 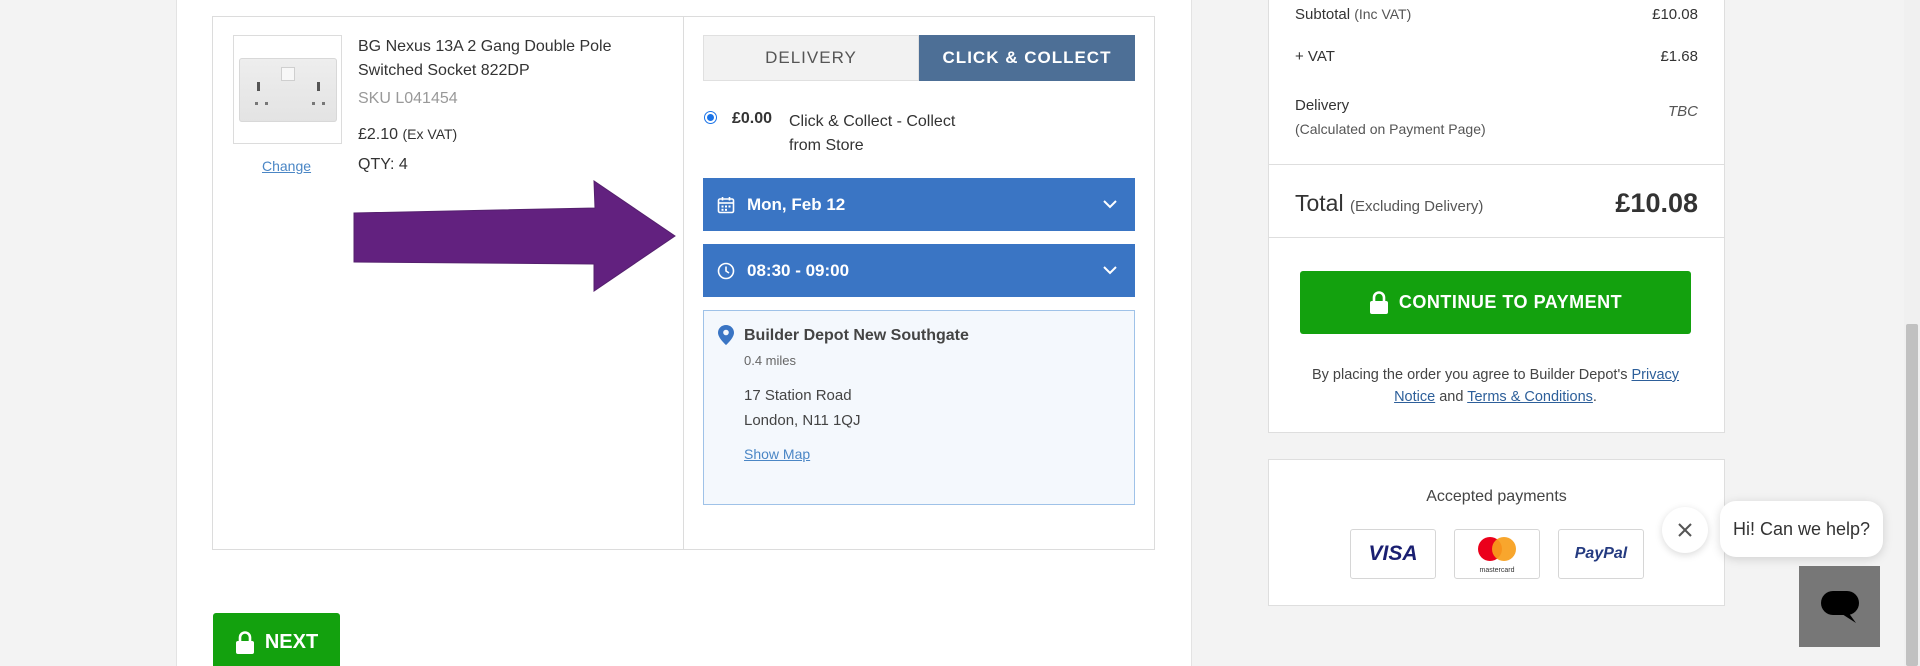 I want to click on socket-plate-image, so click(x=288, y=90).